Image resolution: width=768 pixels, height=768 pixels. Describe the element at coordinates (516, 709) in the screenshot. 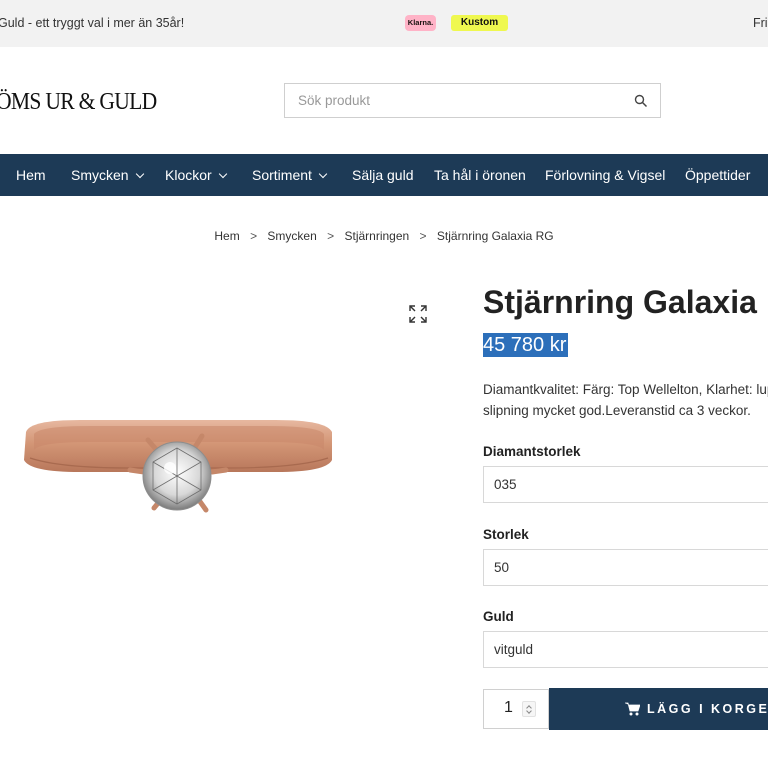

I see `quantity-stepper: 1` at that location.